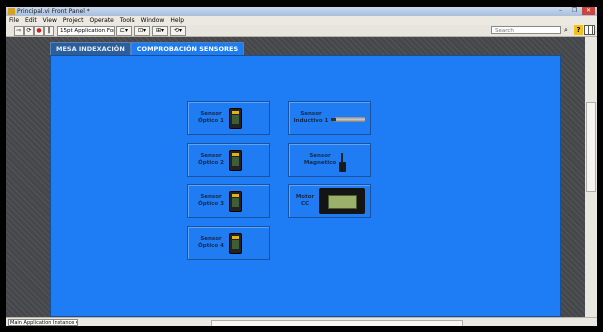 The height and width of the screenshot is (332, 603). I want to click on menu-help: Help, so click(177, 20).